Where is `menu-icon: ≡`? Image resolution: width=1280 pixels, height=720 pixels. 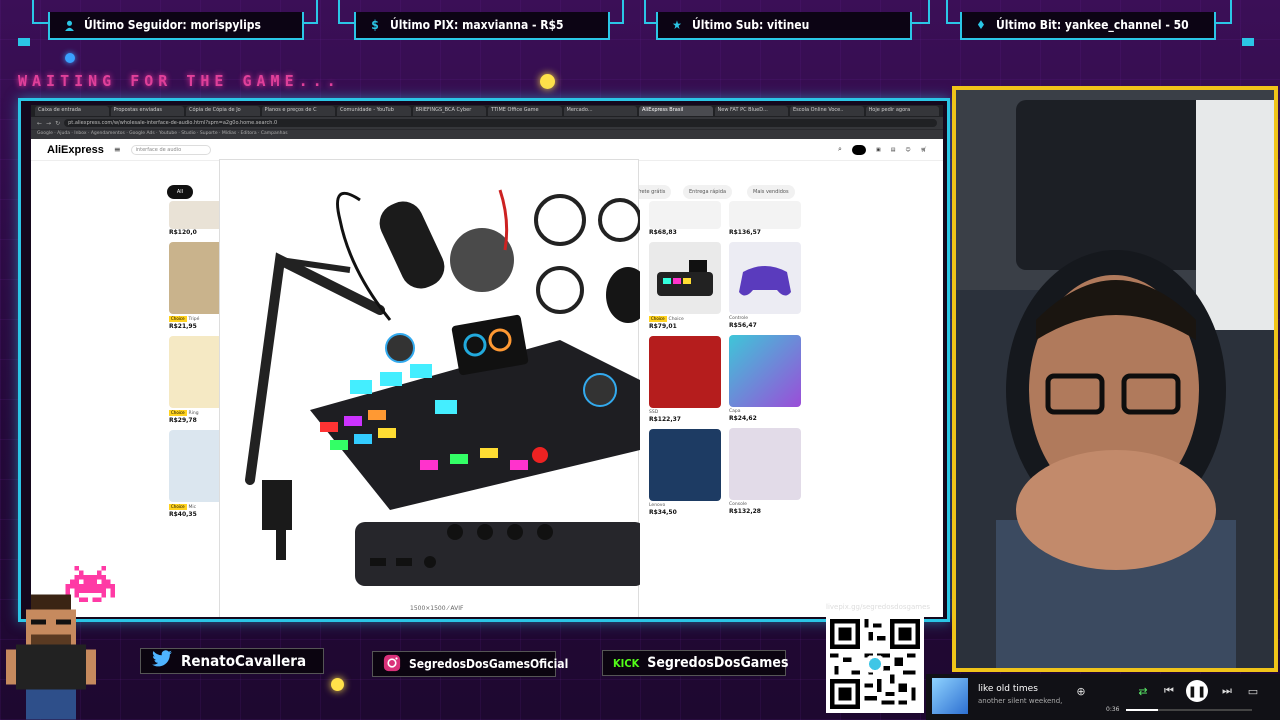
menu-icon: ≡ is located at coordinates (117, 149).